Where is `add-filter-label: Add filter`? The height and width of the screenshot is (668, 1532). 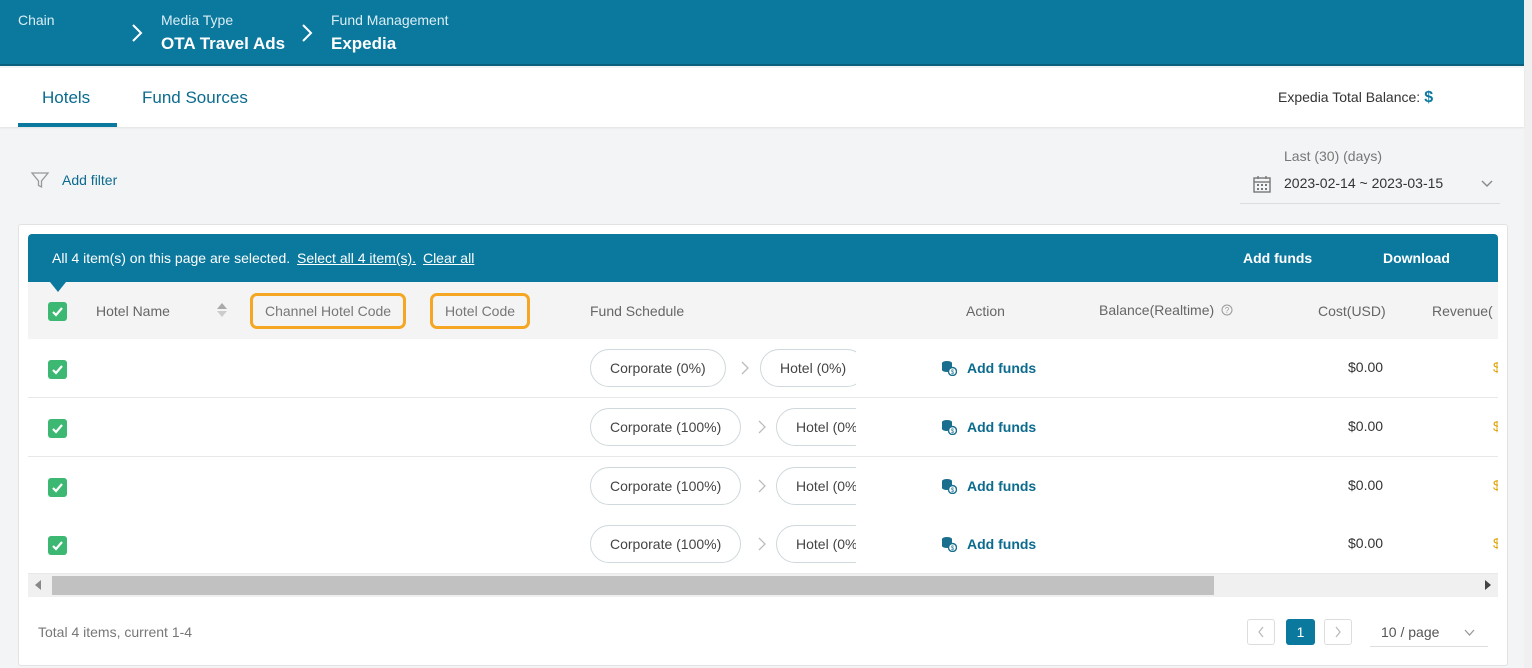
add-filter-label: Add filter is located at coordinates (90, 180).